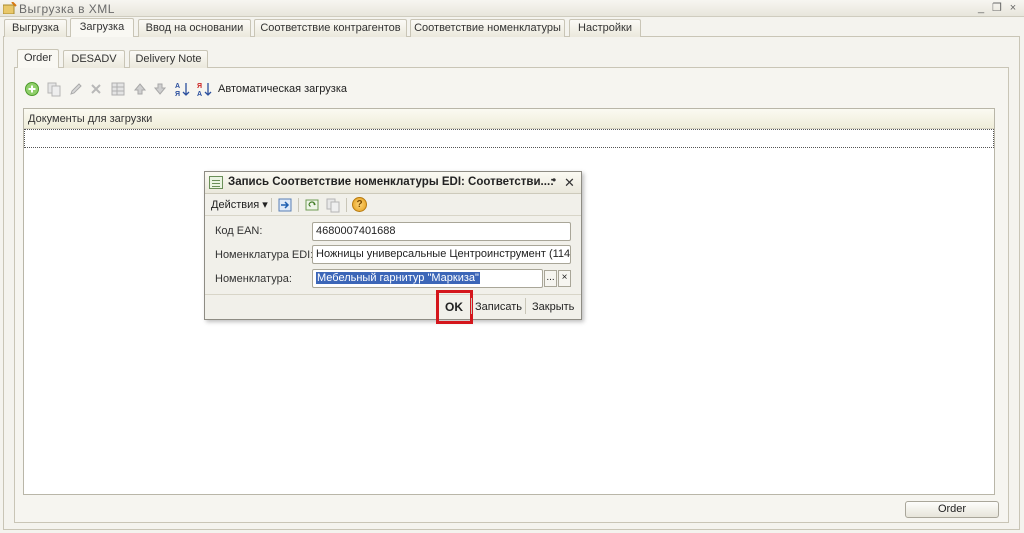 The width and height of the screenshot is (1024, 533). I want to click on copy-record-icon, so click(333, 205).